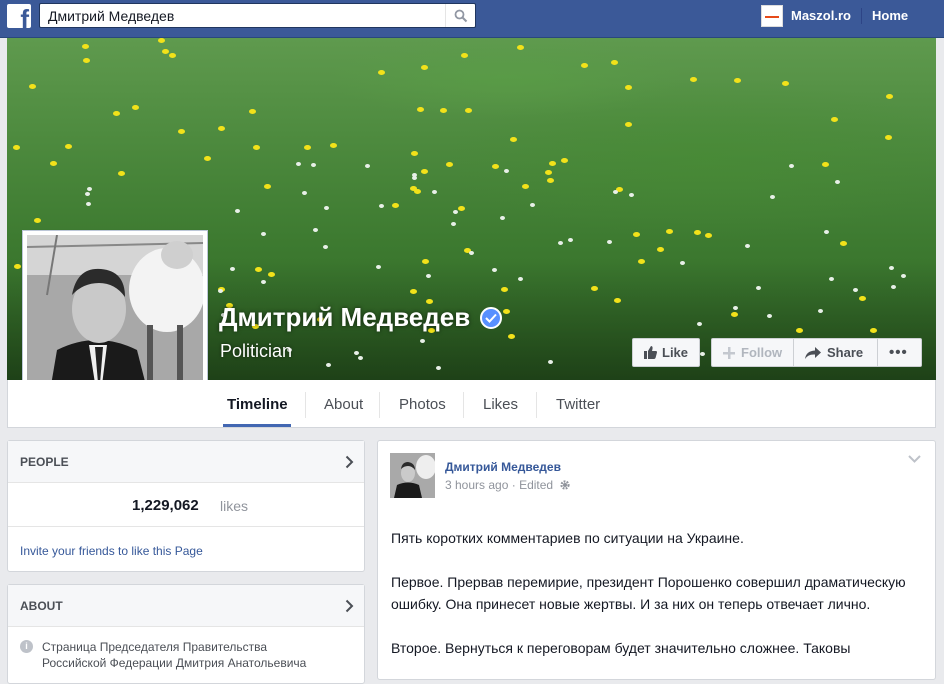 Image resolution: width=944 pixels, height=684 pixels. I want to click on post-edited-link: Edited, so click(536, 485).